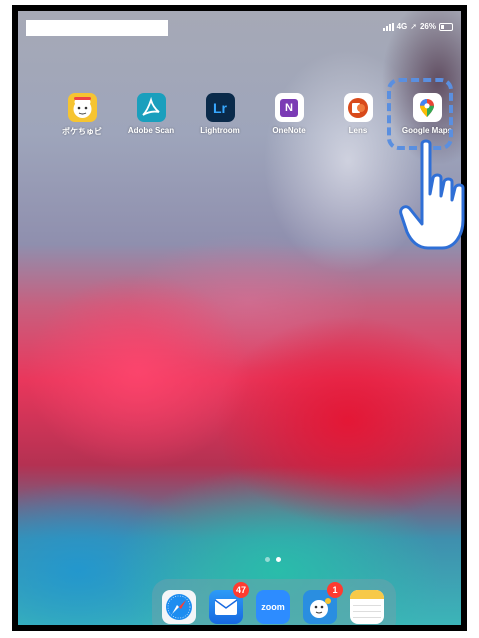 This screenshot has height=638, width=479. Describe the element at coordinates (151, 107) in the screenshot. I see `adobe-scan-icon` at that location.